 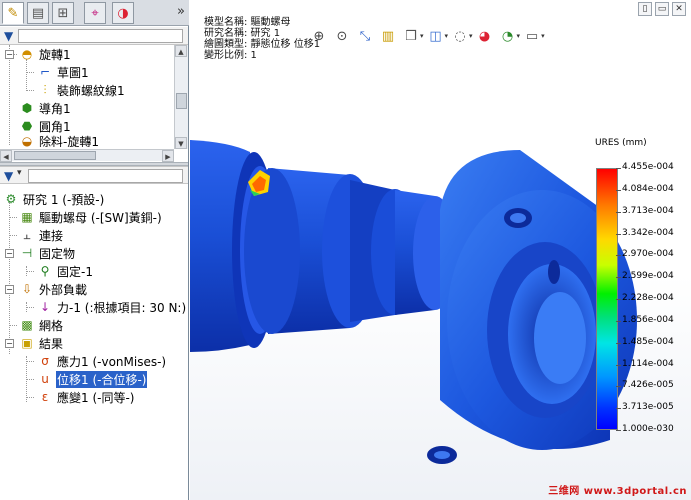 I want to click on hide-show-icon: ◌, so click(x=460, y=36).